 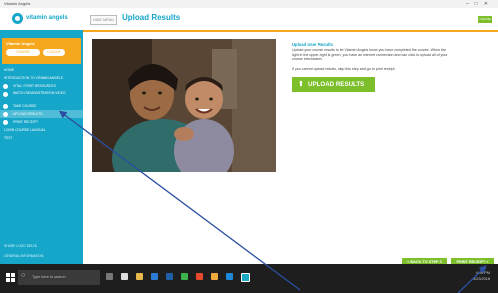 What do you see at coordinates (151, 17) in the screenshot?
I see `page-title: Upload Results` at bounding box center [151, 17].